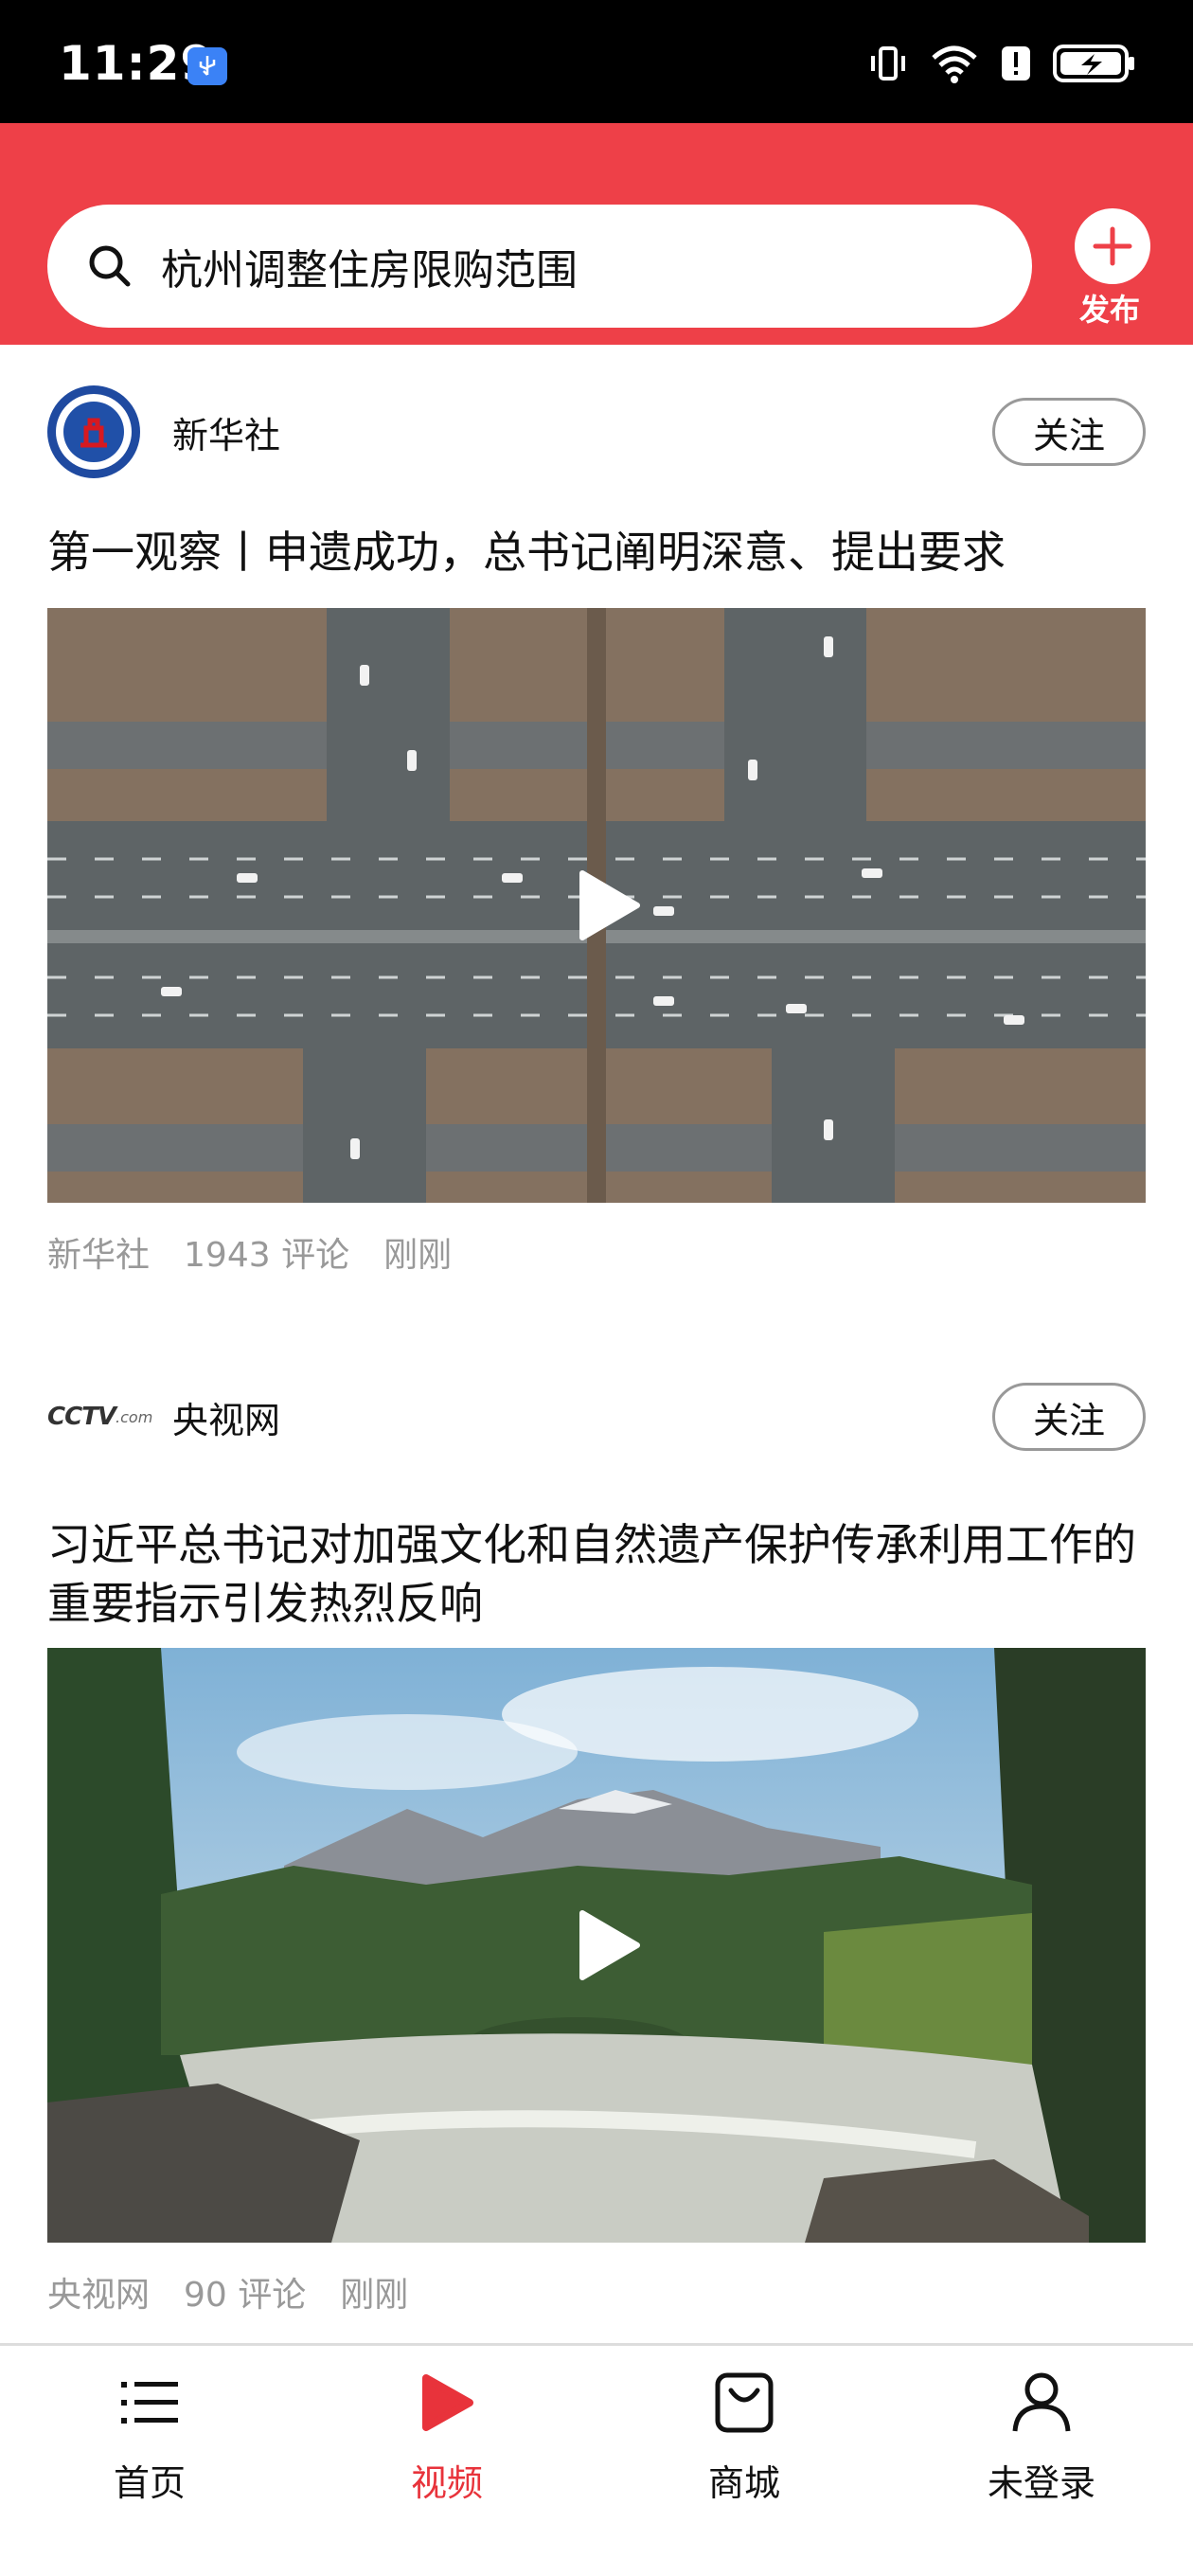 Image resolution: width=1193 pixels, height=2576 pixels. I want to click on nav-item-video: 视频, so click(447, 2435).